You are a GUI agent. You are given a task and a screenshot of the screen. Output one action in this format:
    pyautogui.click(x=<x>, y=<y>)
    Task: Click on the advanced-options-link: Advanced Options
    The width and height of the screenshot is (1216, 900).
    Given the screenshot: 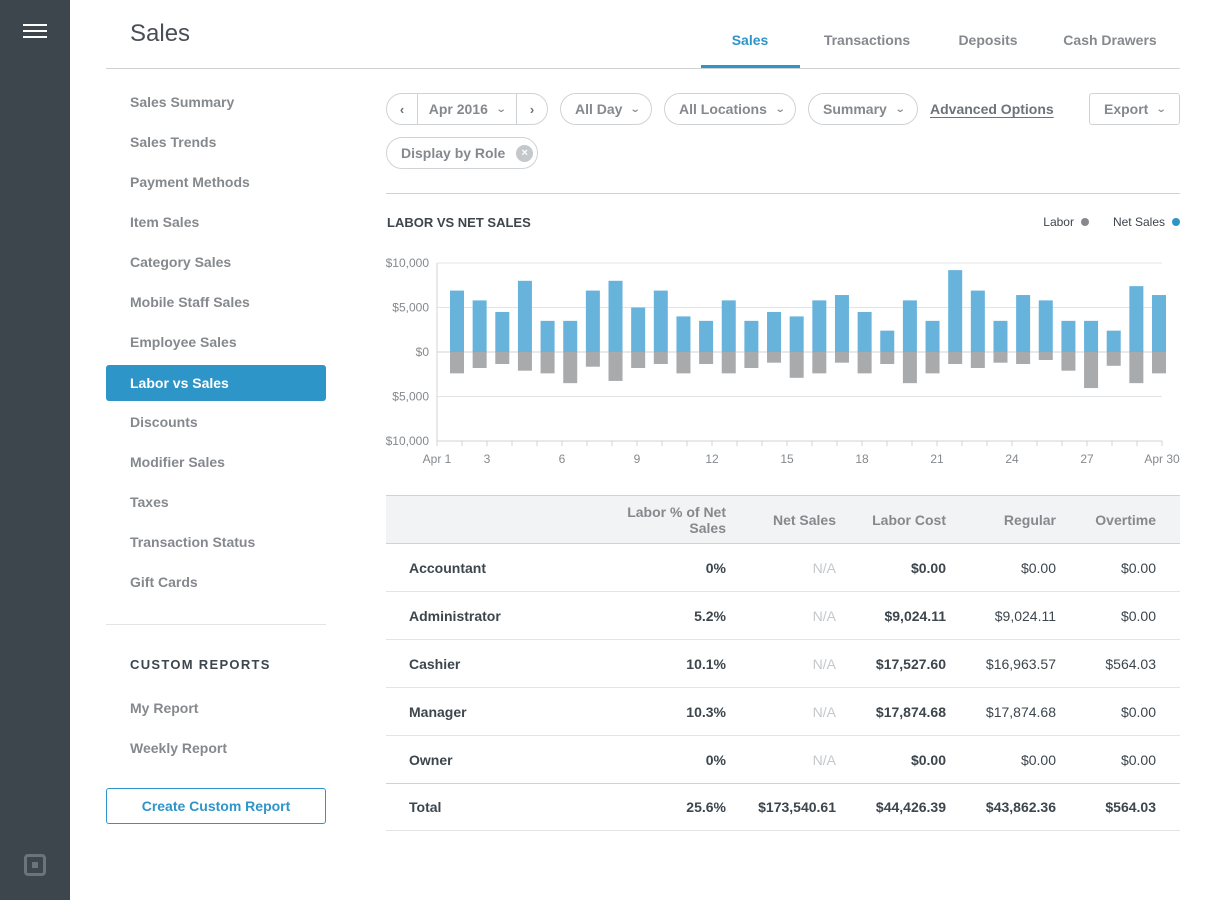 What is the action you would take?
    pyautogui.click(x=992, y=109)
    